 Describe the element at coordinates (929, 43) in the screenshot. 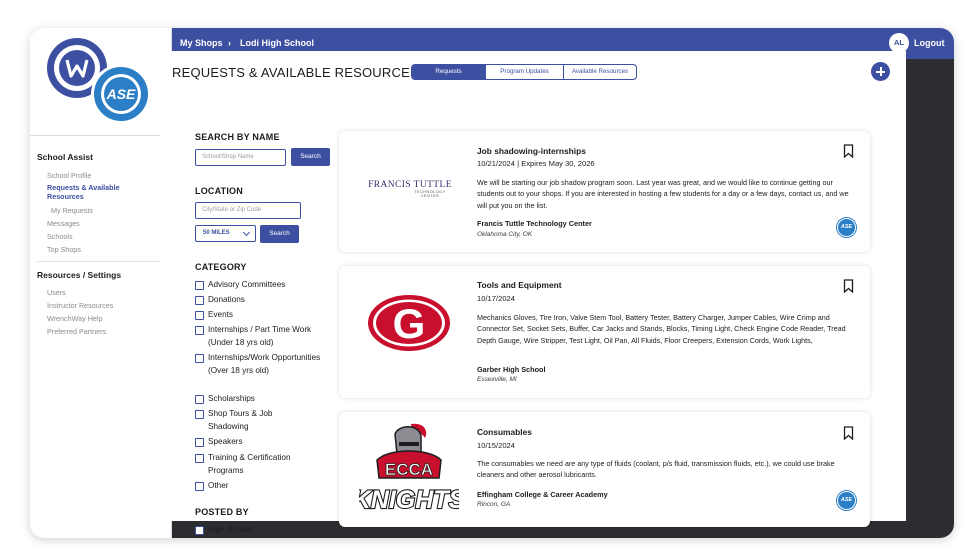

I see `logout-link: Logout` at that location.